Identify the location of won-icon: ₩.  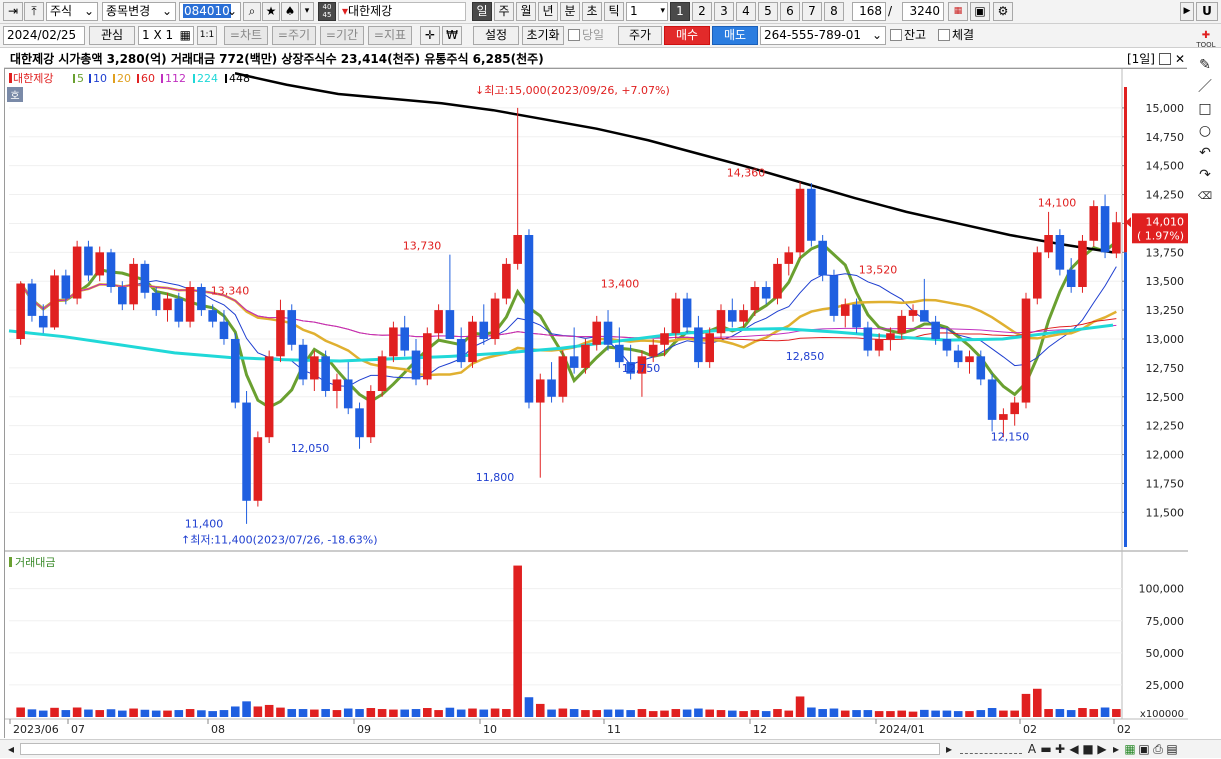
(452, 35).